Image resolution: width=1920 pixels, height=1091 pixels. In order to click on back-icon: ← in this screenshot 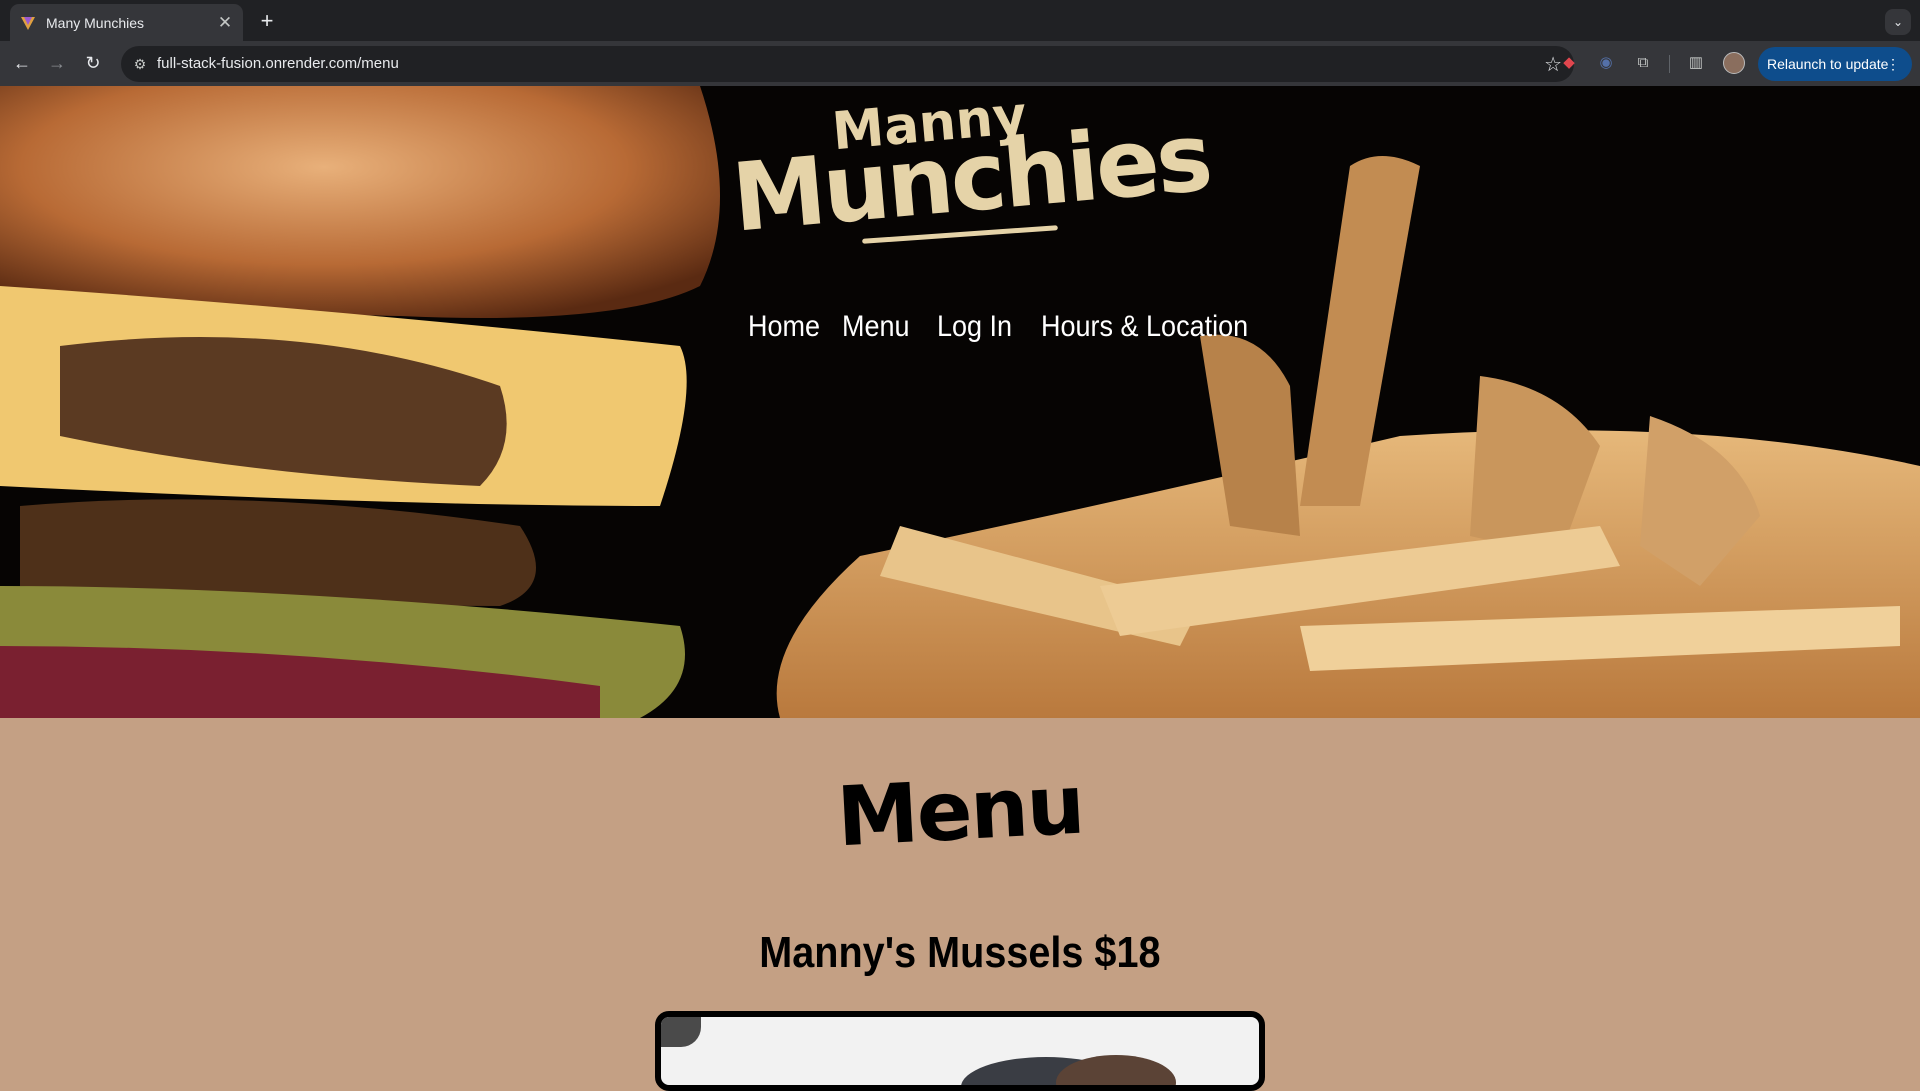, I will do `click(22, 63)`.